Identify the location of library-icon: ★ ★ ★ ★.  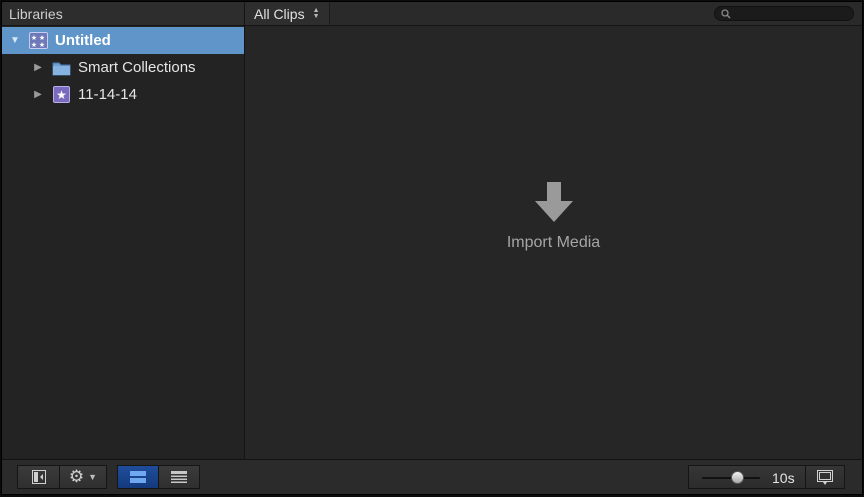
(38, 40).